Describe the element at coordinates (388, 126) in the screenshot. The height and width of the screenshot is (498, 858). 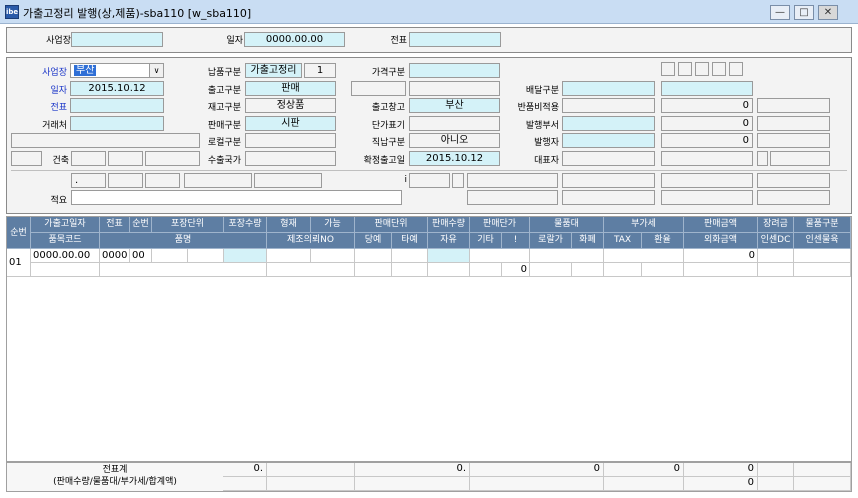
I see `unitprice-label: 단가표기` at that location.